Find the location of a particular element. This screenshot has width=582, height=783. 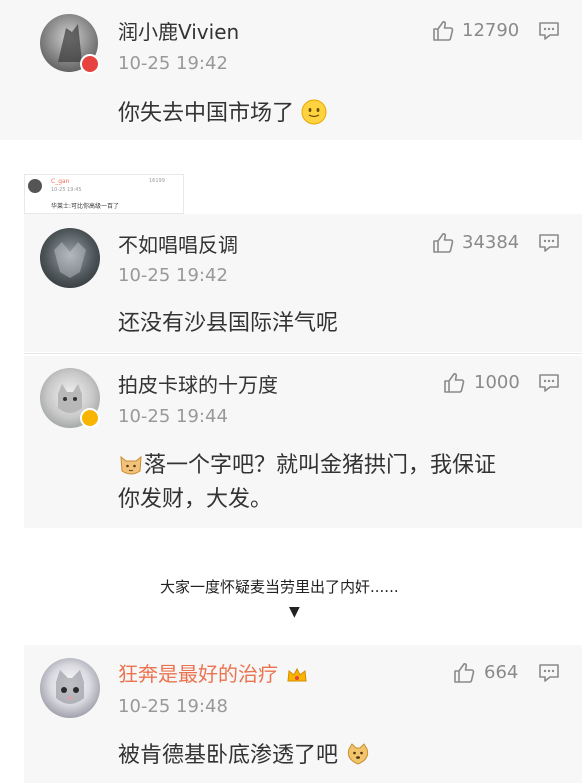

like-count: 1000 is located at coordinates (497, 382).